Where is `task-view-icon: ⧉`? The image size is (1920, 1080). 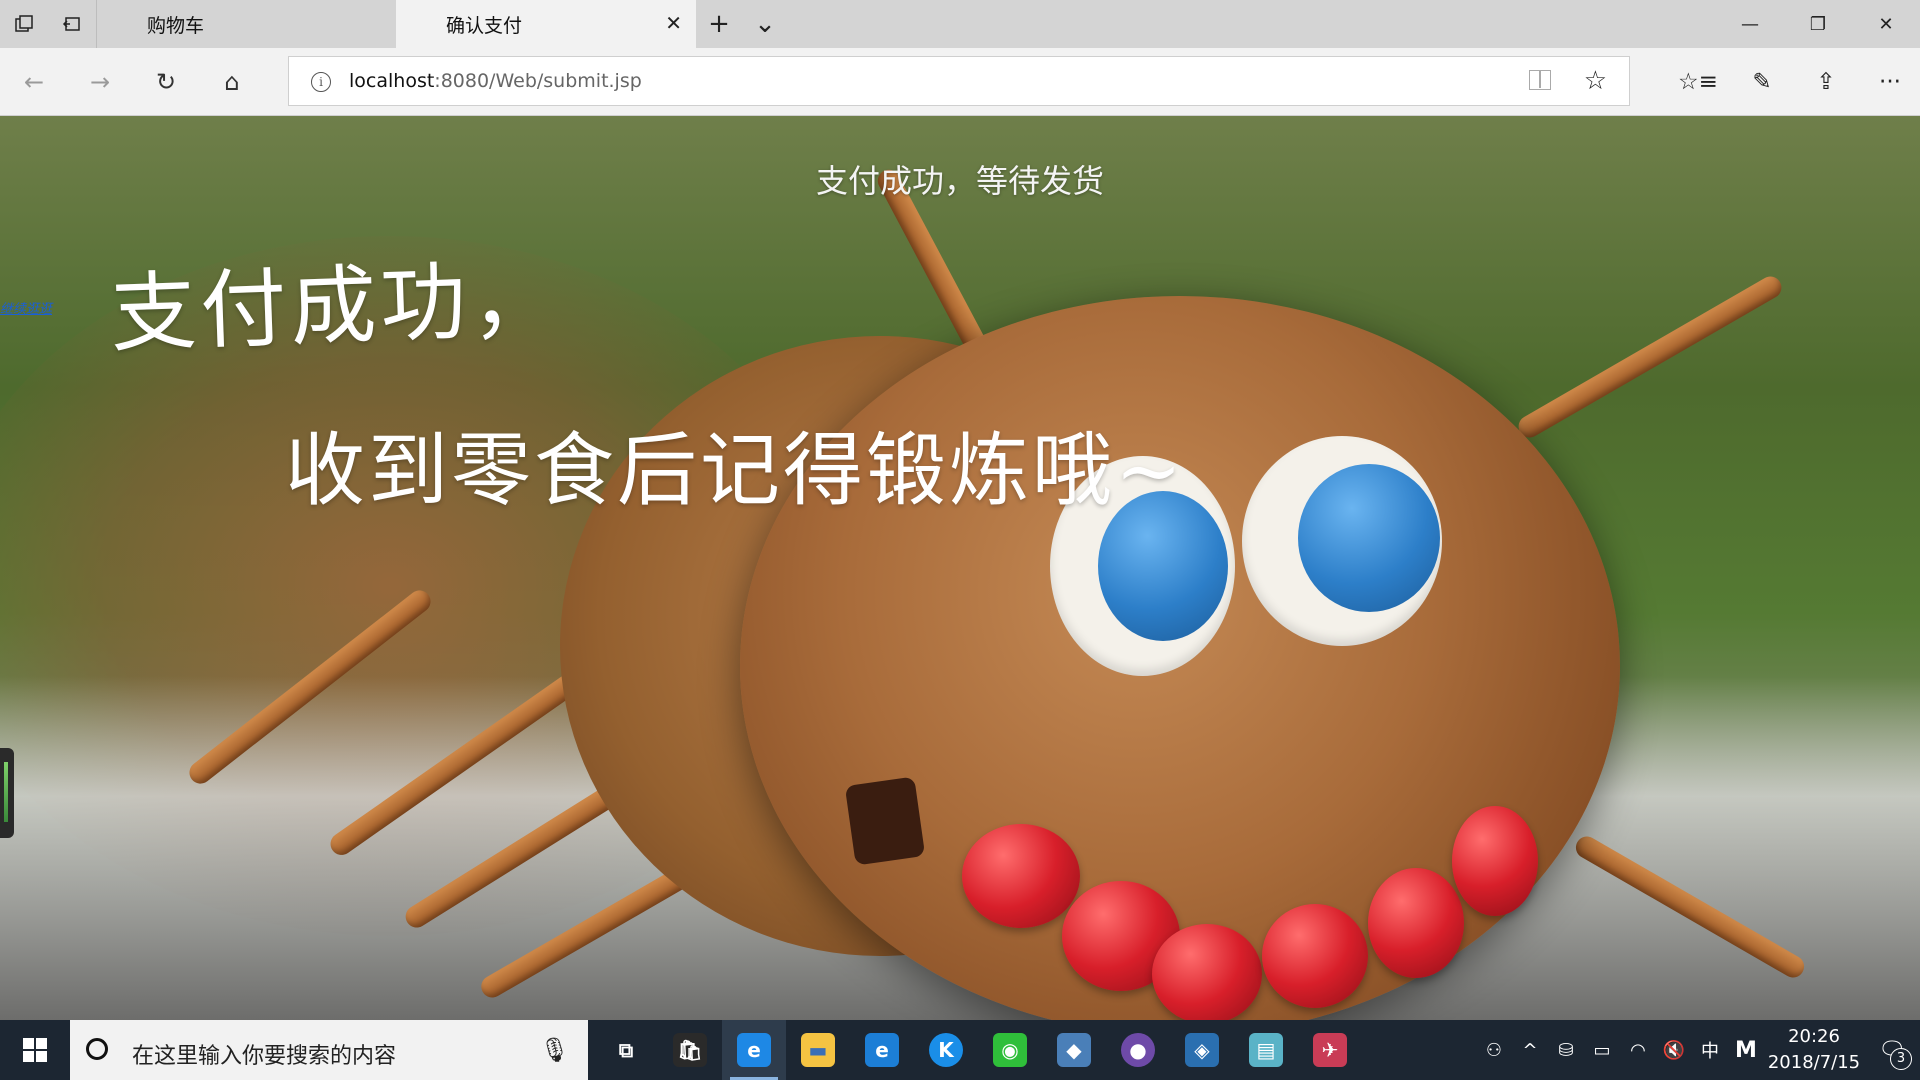 task-view-icon: ⧉ is located at coordinates (626, 1050).